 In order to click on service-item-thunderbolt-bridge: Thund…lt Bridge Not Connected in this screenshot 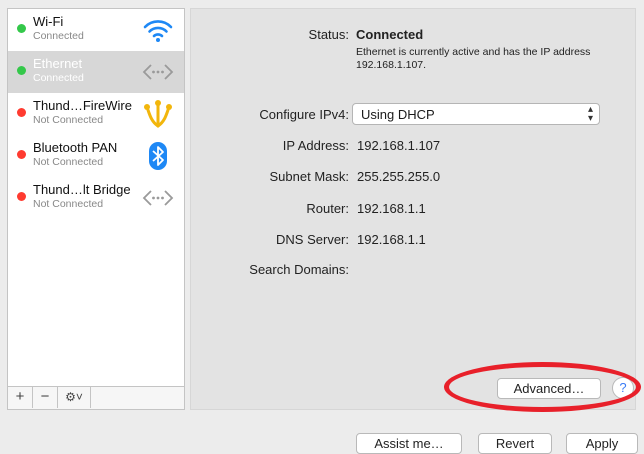, I will do `click(96, 198)`.